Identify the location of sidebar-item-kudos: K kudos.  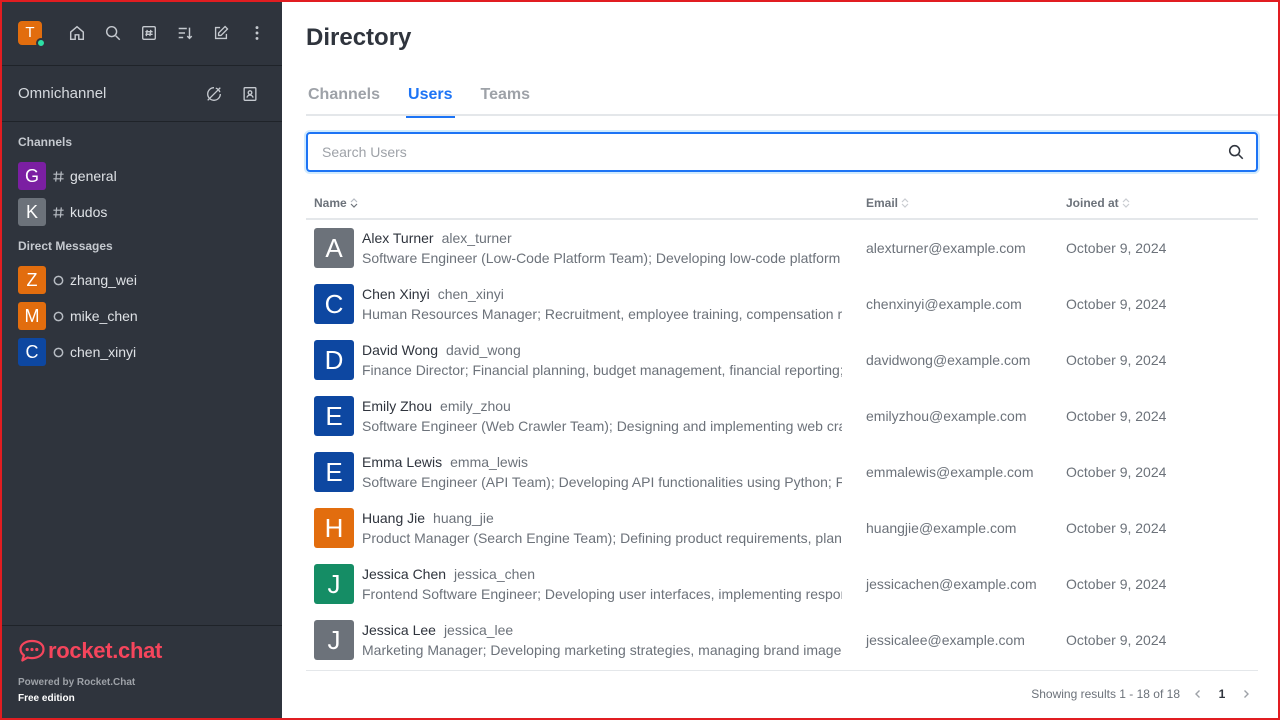
(141, 212).